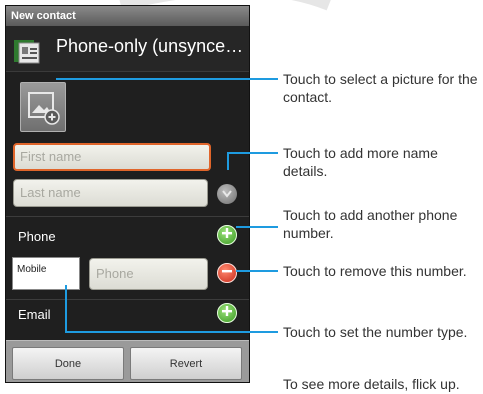 The width and height of the screenshot is (483, 394). Describe the element at coordinates (43, 107) in the screenshot. I see `contact-photo-button` at that location.